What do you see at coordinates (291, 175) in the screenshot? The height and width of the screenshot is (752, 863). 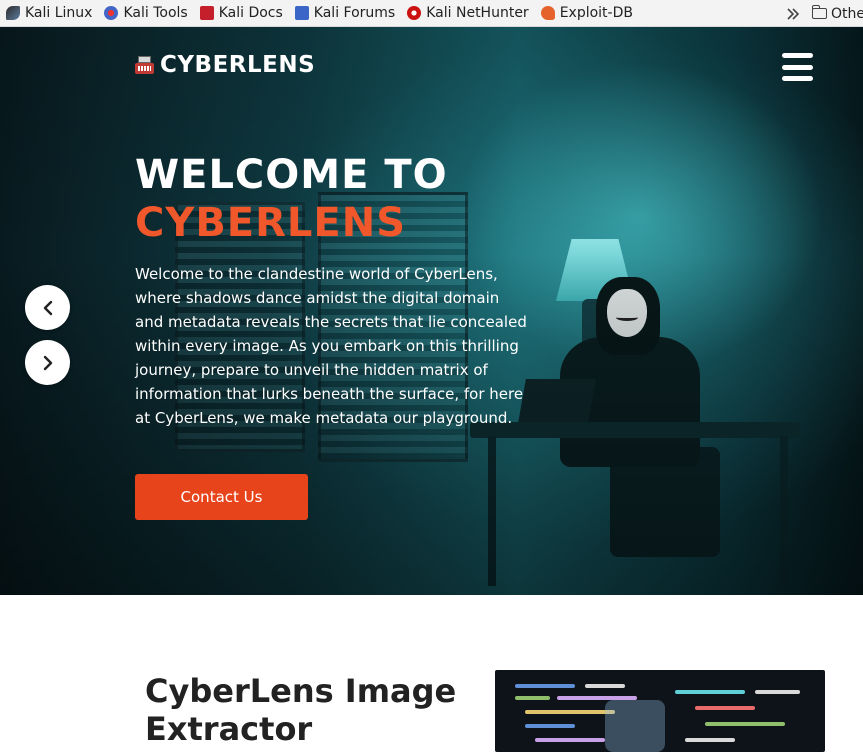 I see `hero-title-line1: WELCOME TO` at bounding box center [291, 175].